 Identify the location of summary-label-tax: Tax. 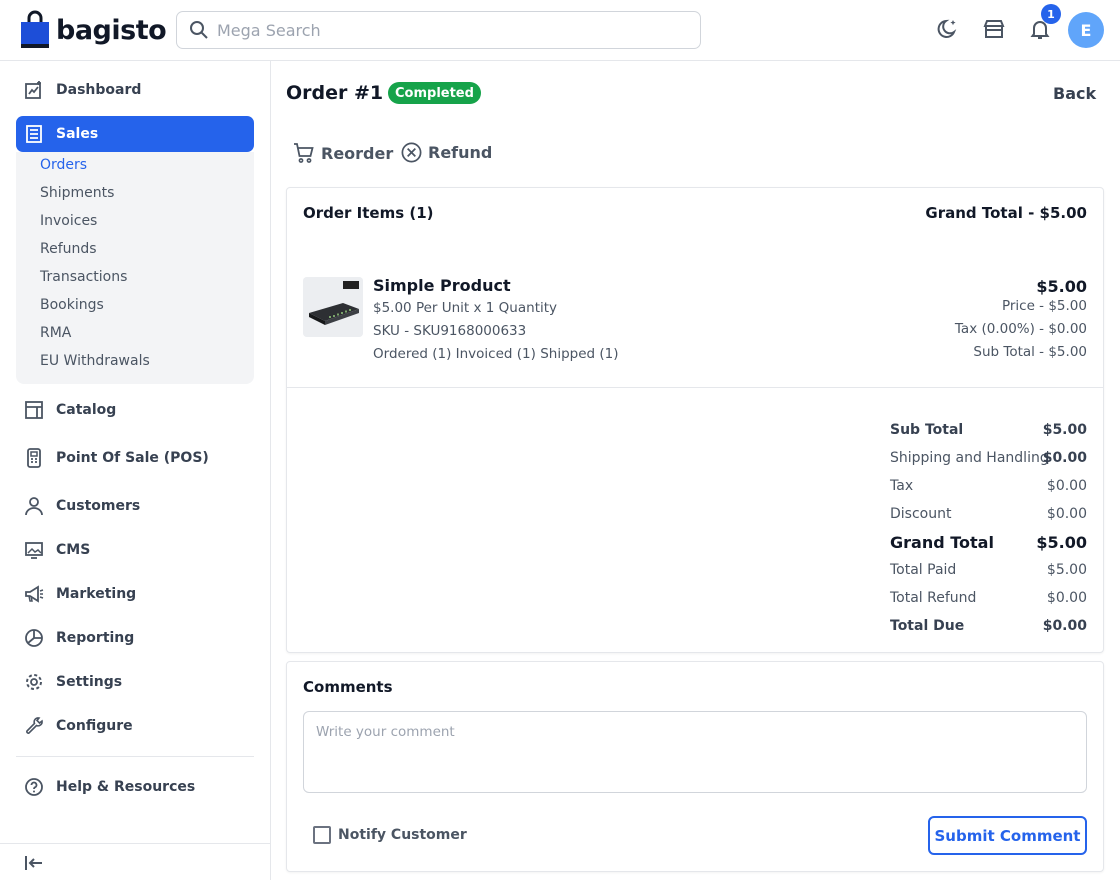
(902, 486).